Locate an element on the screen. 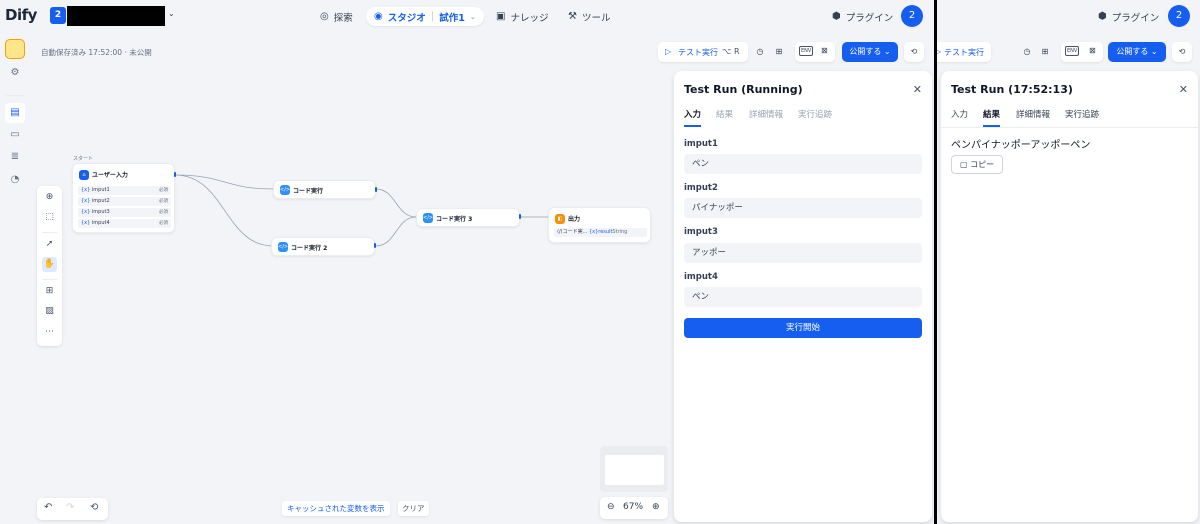 This screenshot has width=1200, height=524. pointer-icon: ➚ is located at coordinates (49, 244).